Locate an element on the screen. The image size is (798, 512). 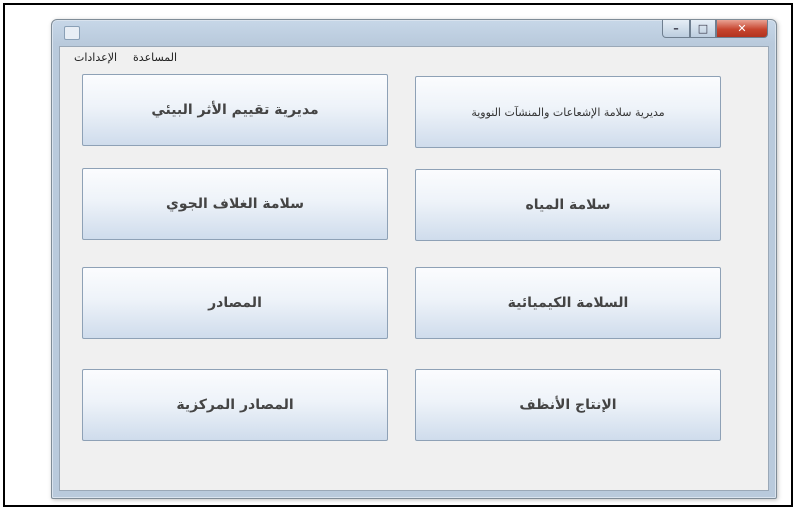
environmental-impact-directorate-button: مديرية تقييم الأثر البيئي is located at coordinates (235, 110).